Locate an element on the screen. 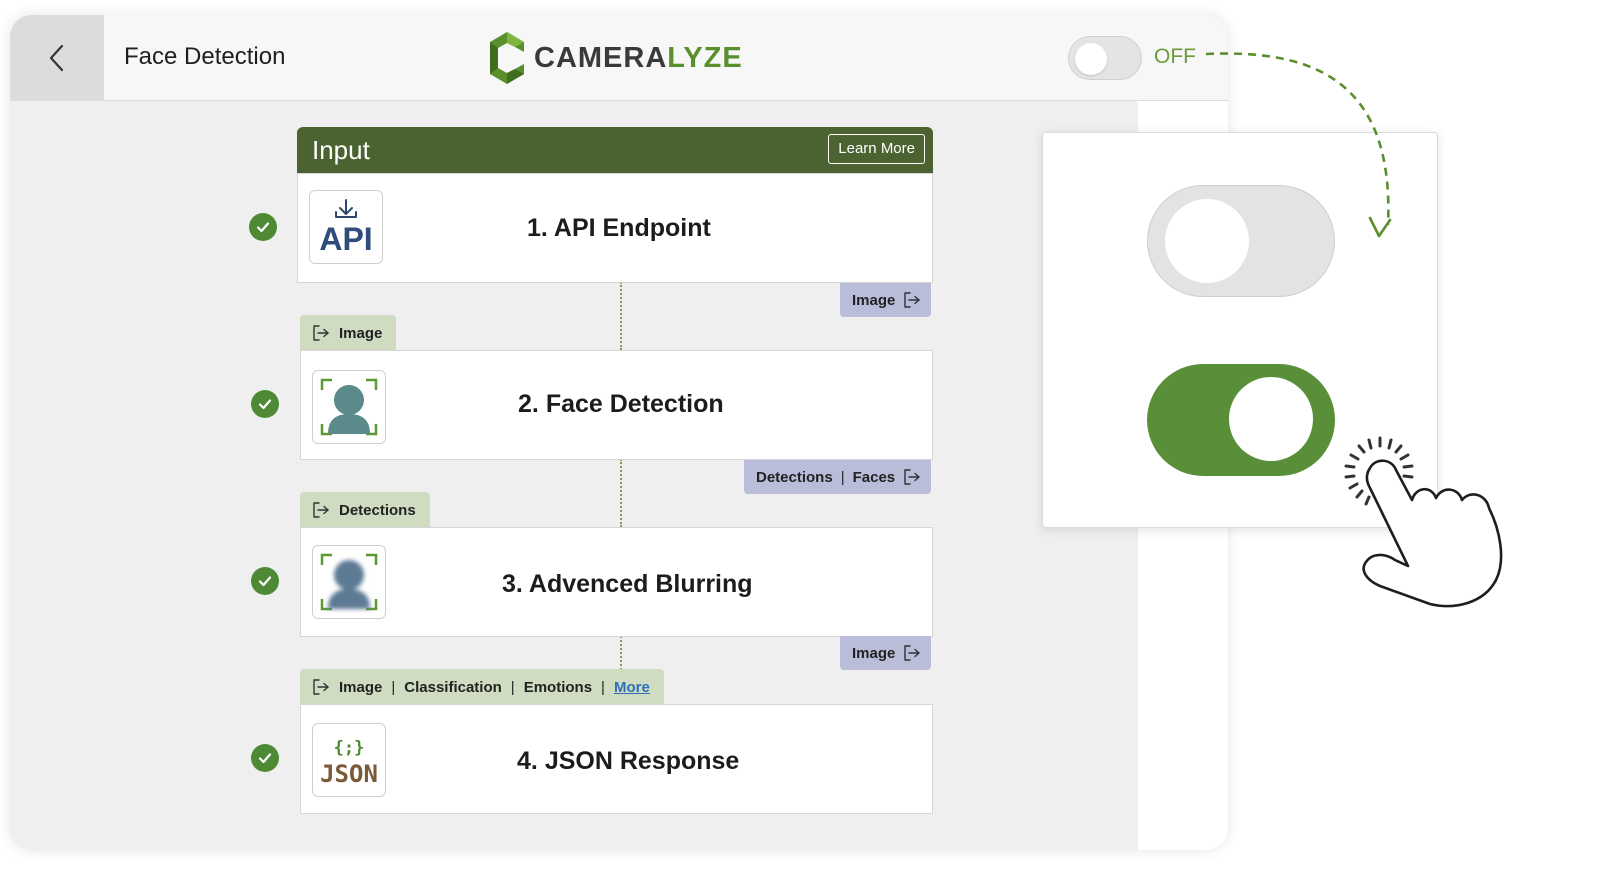  input-label: Classification is located at coordinates (453, 687).